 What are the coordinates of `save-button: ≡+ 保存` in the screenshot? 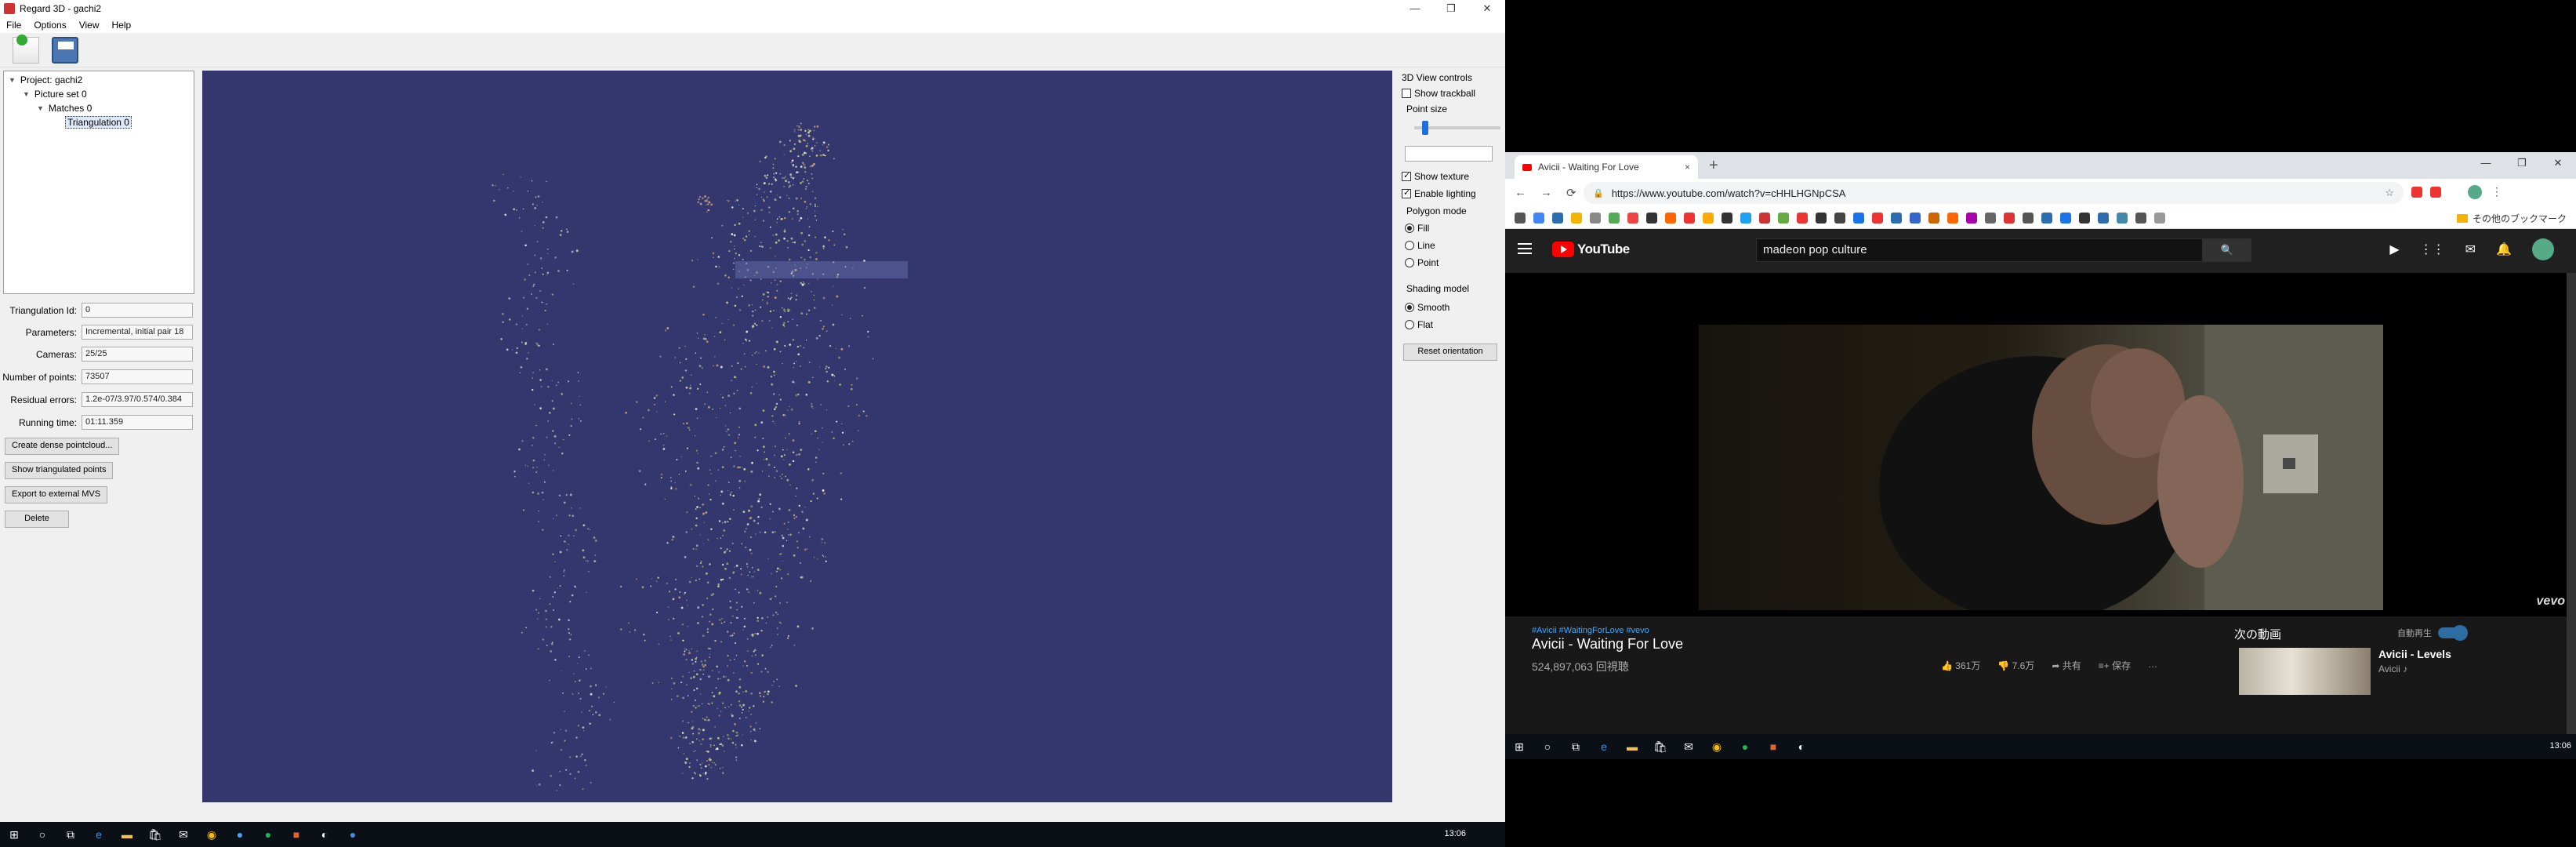 It's located at (2115, 665).